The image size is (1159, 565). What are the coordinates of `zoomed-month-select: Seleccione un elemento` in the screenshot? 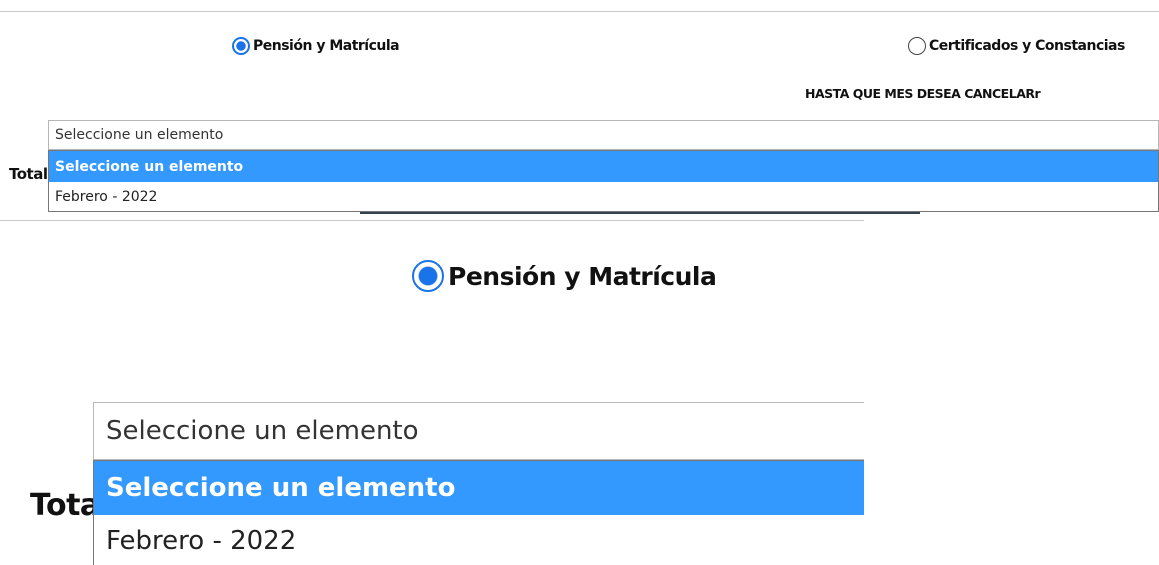 It's located at (478, 431).